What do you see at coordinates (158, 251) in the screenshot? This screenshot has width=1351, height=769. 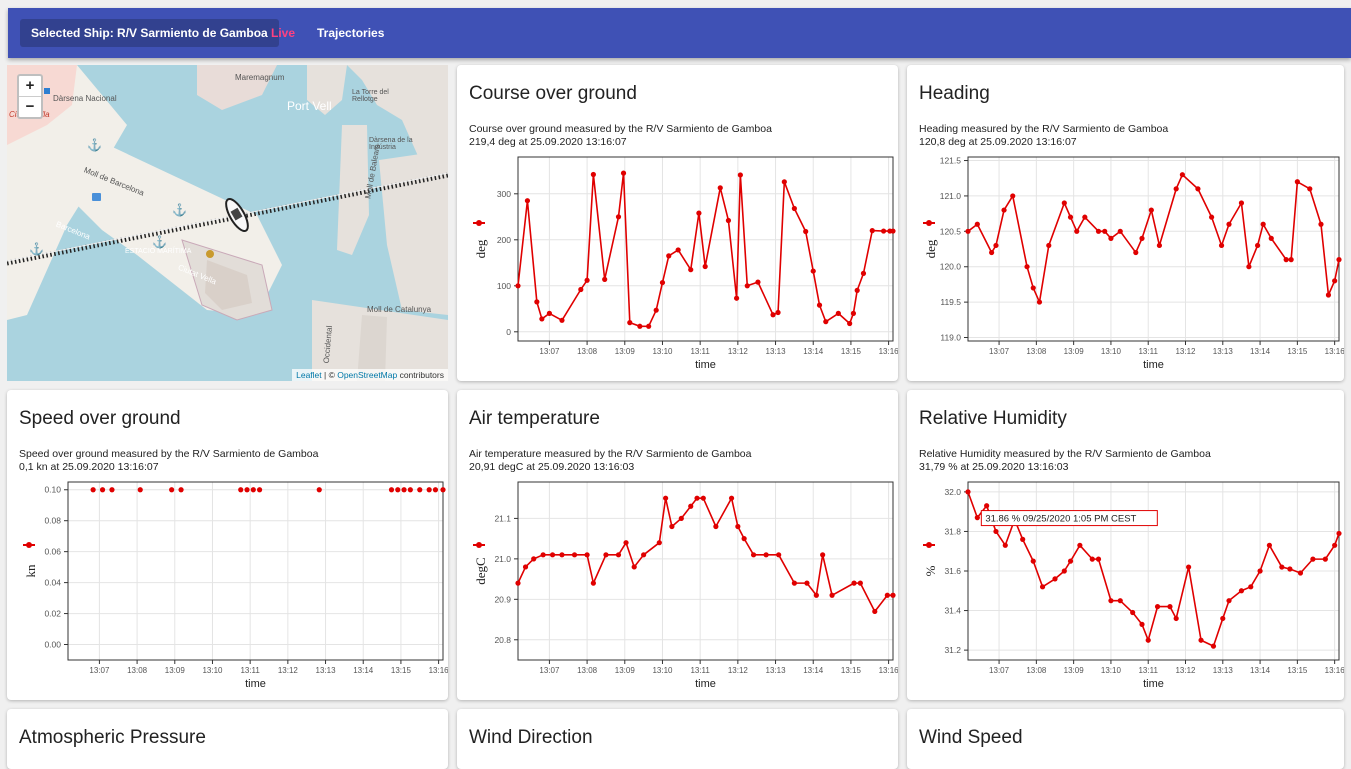 I see `map-label: ESTACIÓ MARÍTIMA` at bounding box center [158, 251].